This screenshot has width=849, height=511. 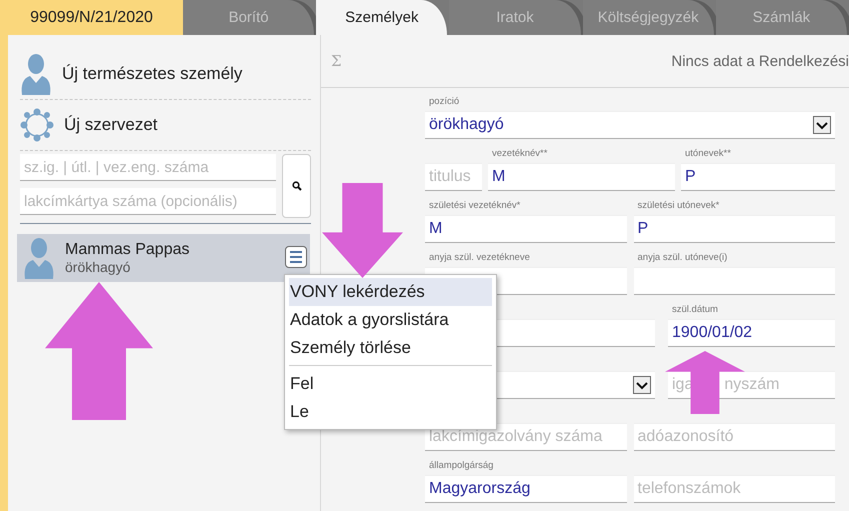 What do you see at coordinates (390, 320) in the screenshot?
I see `menu-item: Adatok a gyorslistára` at bounding box center [390, 320].